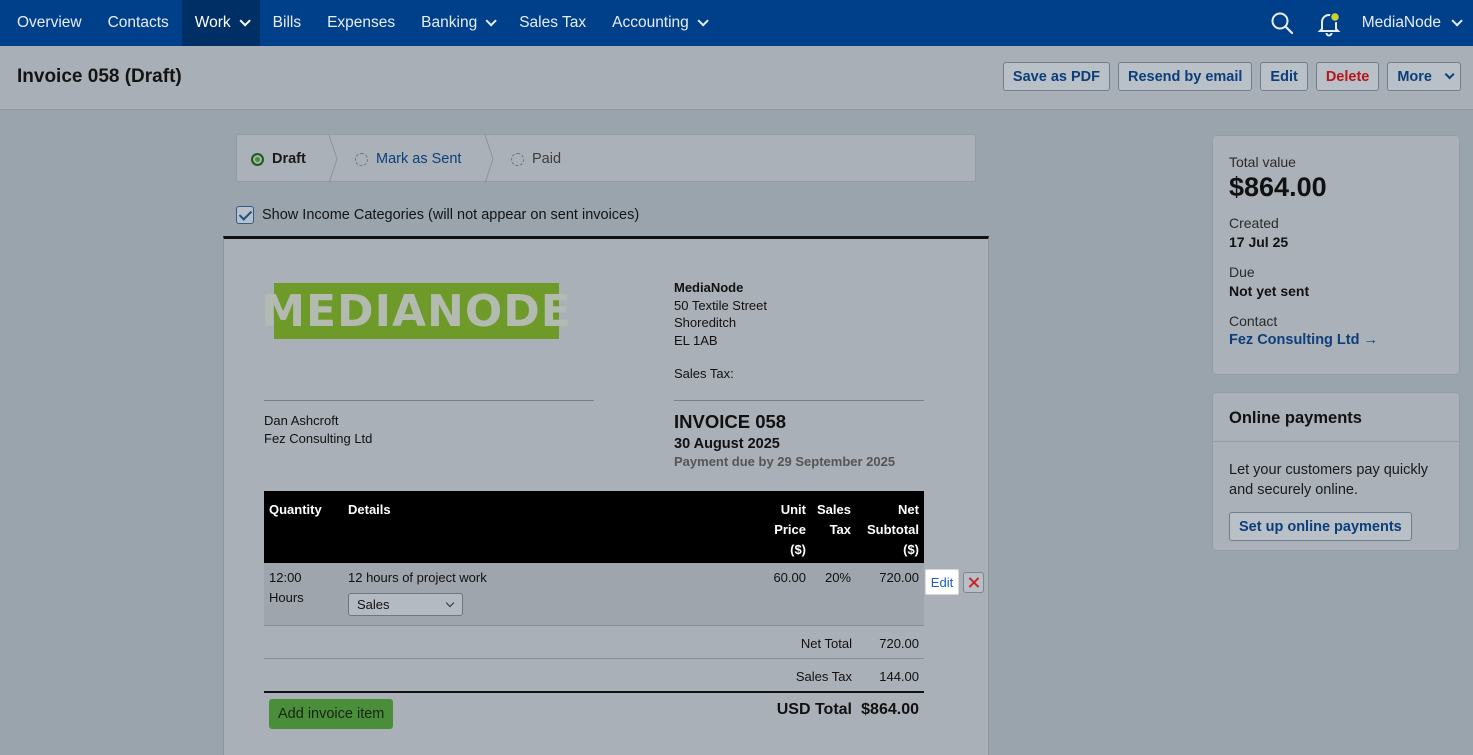 The image size is (1473, 755). Describe the element at coordinates (245, 215) in the screenshot. I see `show-categories-checkbox` at that location.